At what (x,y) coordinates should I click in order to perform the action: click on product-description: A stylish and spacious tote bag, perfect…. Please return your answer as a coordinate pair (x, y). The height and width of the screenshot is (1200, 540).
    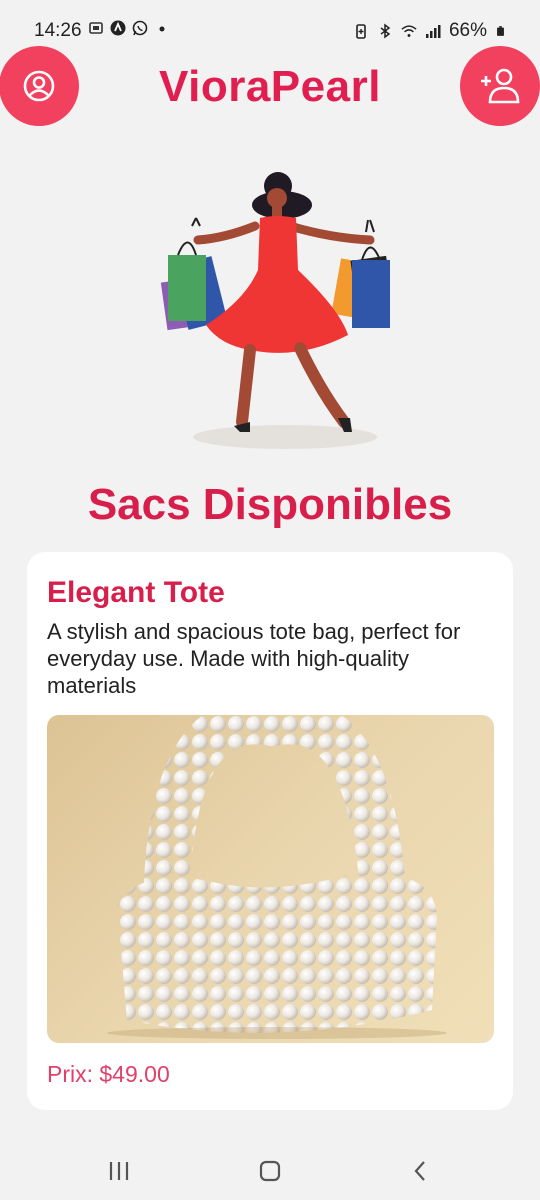
    Looking at the image, I should click on (254, 658).